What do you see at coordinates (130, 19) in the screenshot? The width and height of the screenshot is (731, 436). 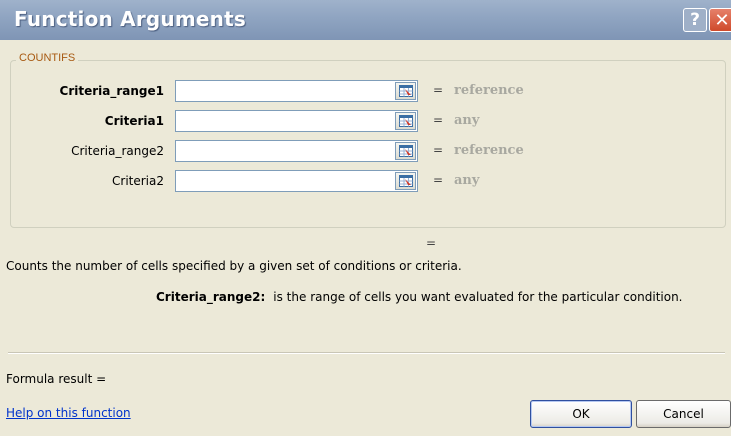 I see `dialog-title: Function Arguments` at bounding box center [130, 19].